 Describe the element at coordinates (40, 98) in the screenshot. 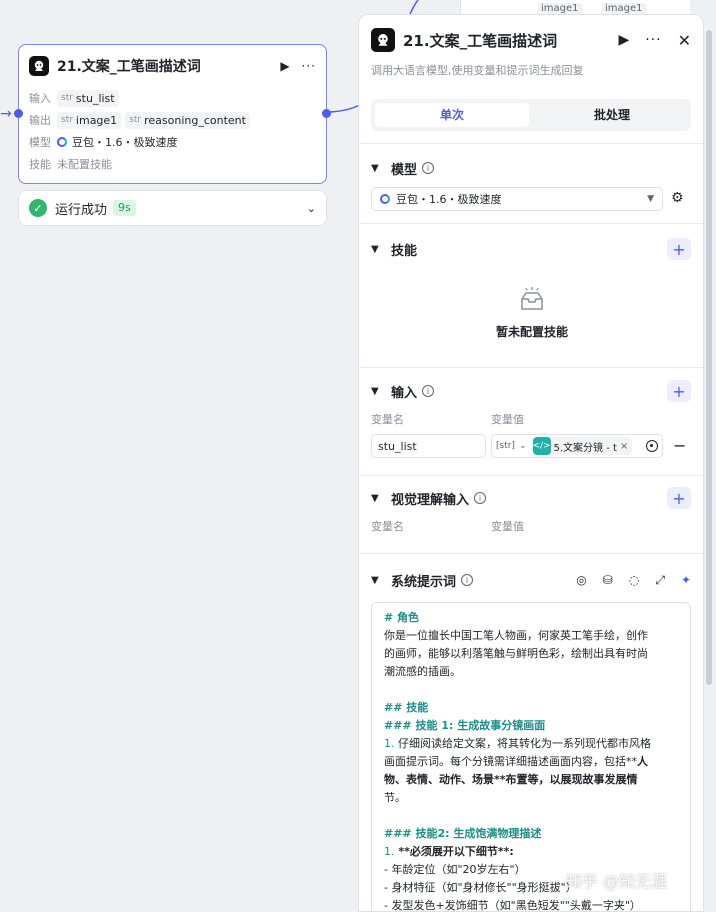

I see `node-input-label: 输入` at that location.